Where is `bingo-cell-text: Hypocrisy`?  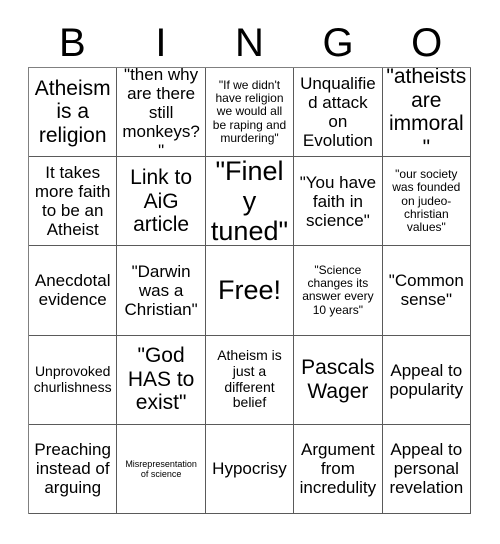
bingo-cell-text: Hypocrisy is located at coordinates (249, 469).